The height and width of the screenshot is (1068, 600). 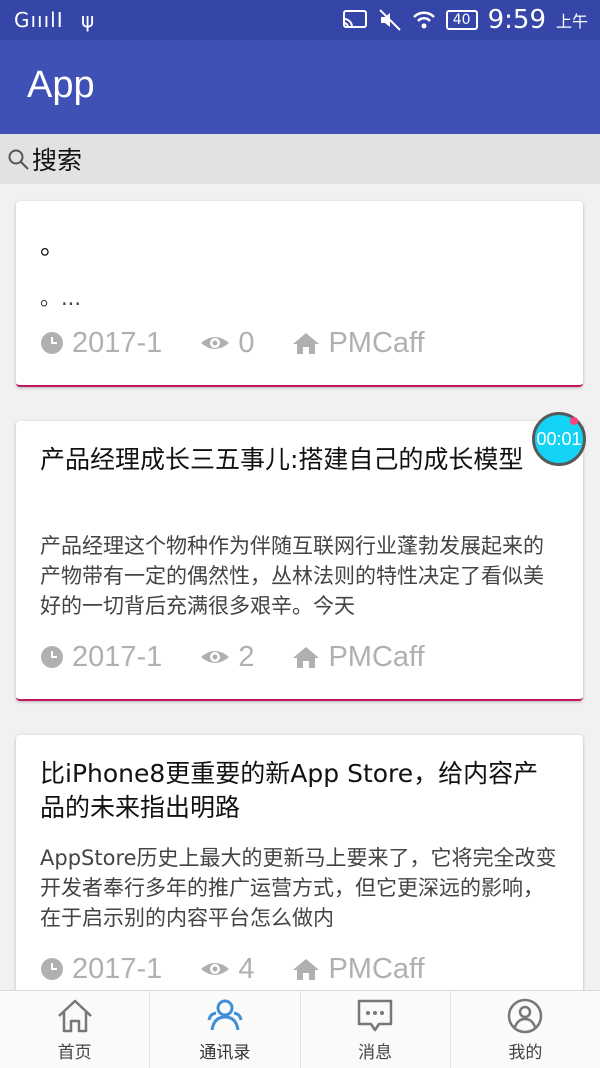 I want to click on nav-item-profile: 我的, so click(x=524, y=1029).